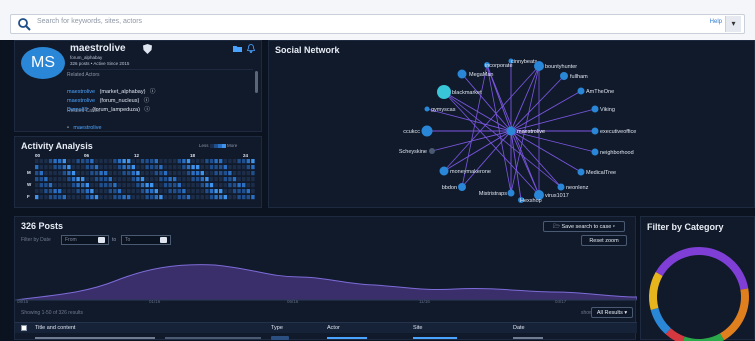  I want to click on calendar-icon, so click(101, 240).